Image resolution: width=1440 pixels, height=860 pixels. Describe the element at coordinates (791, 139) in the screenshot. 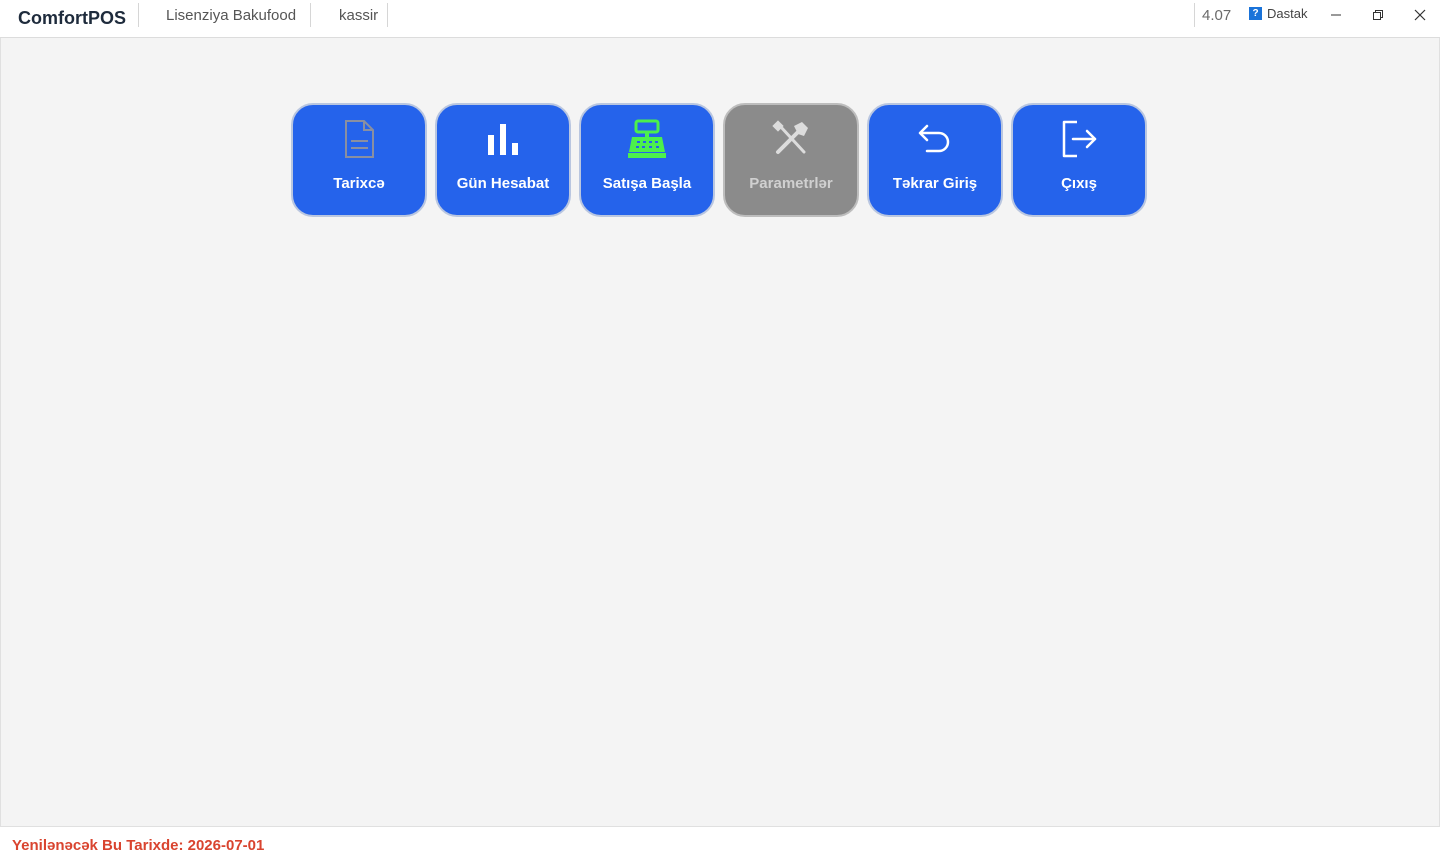

I see `tools-icon` at that location.